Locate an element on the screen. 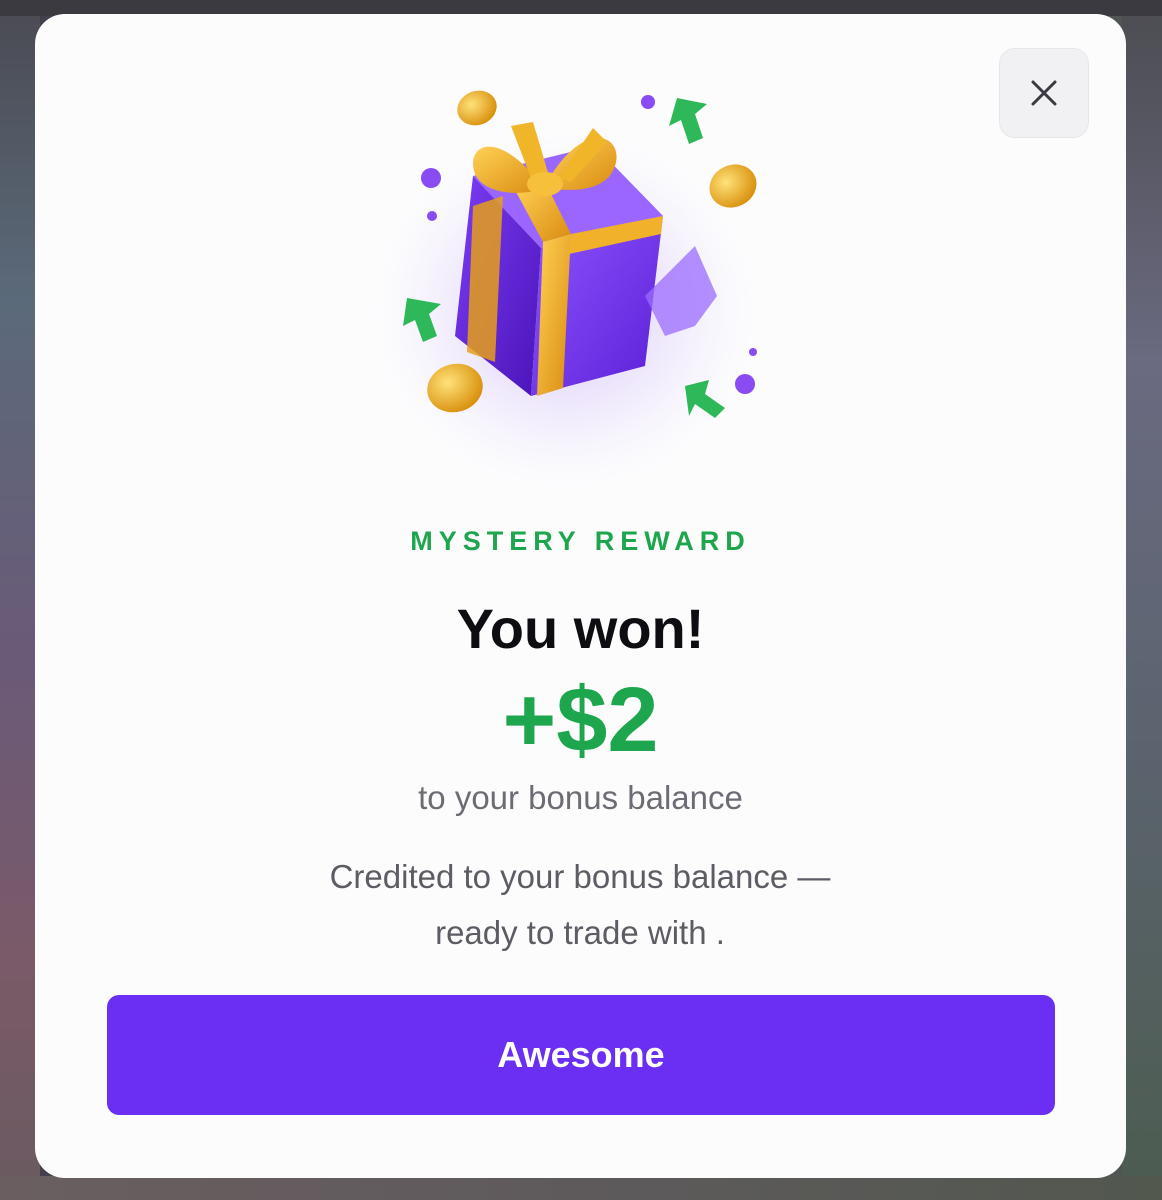  description-line: Credited to your bonus balance — is located at coordinates (580, 876).